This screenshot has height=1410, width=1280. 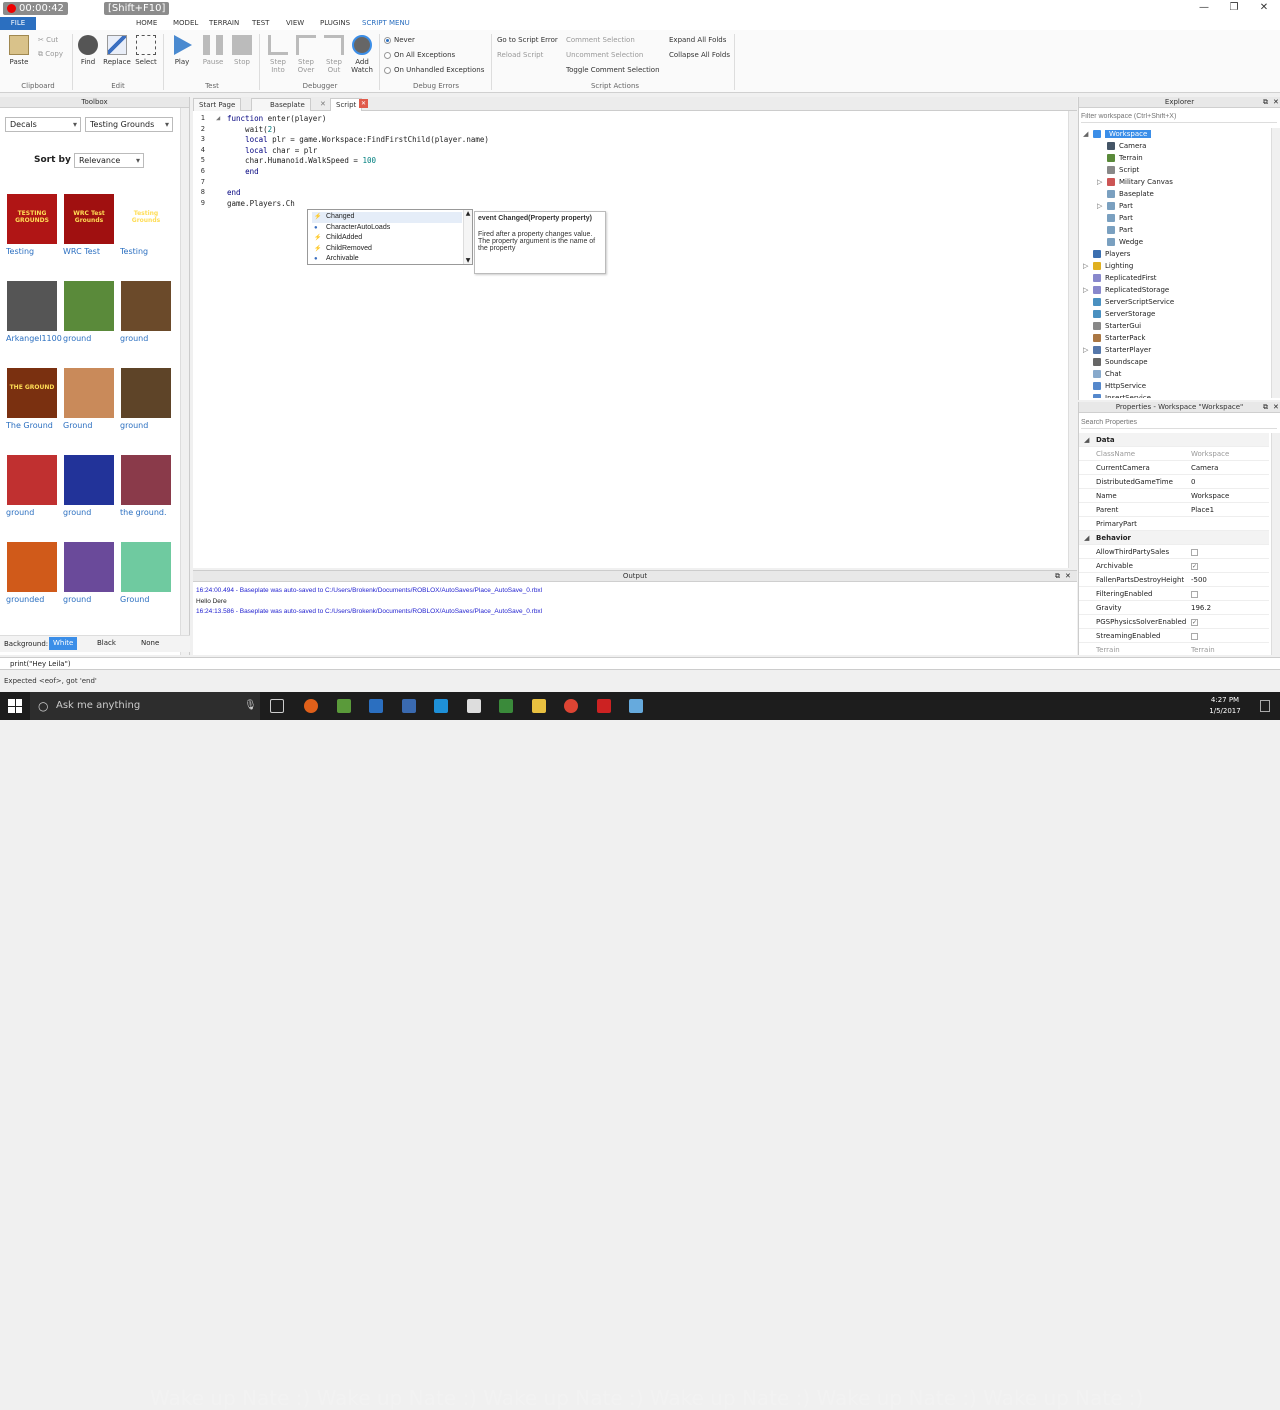 What do you see at coordinates (146, 219) in the screenshot?
I see `toolbox-tile: Testing Grounds` at bounding box center [146, 219].